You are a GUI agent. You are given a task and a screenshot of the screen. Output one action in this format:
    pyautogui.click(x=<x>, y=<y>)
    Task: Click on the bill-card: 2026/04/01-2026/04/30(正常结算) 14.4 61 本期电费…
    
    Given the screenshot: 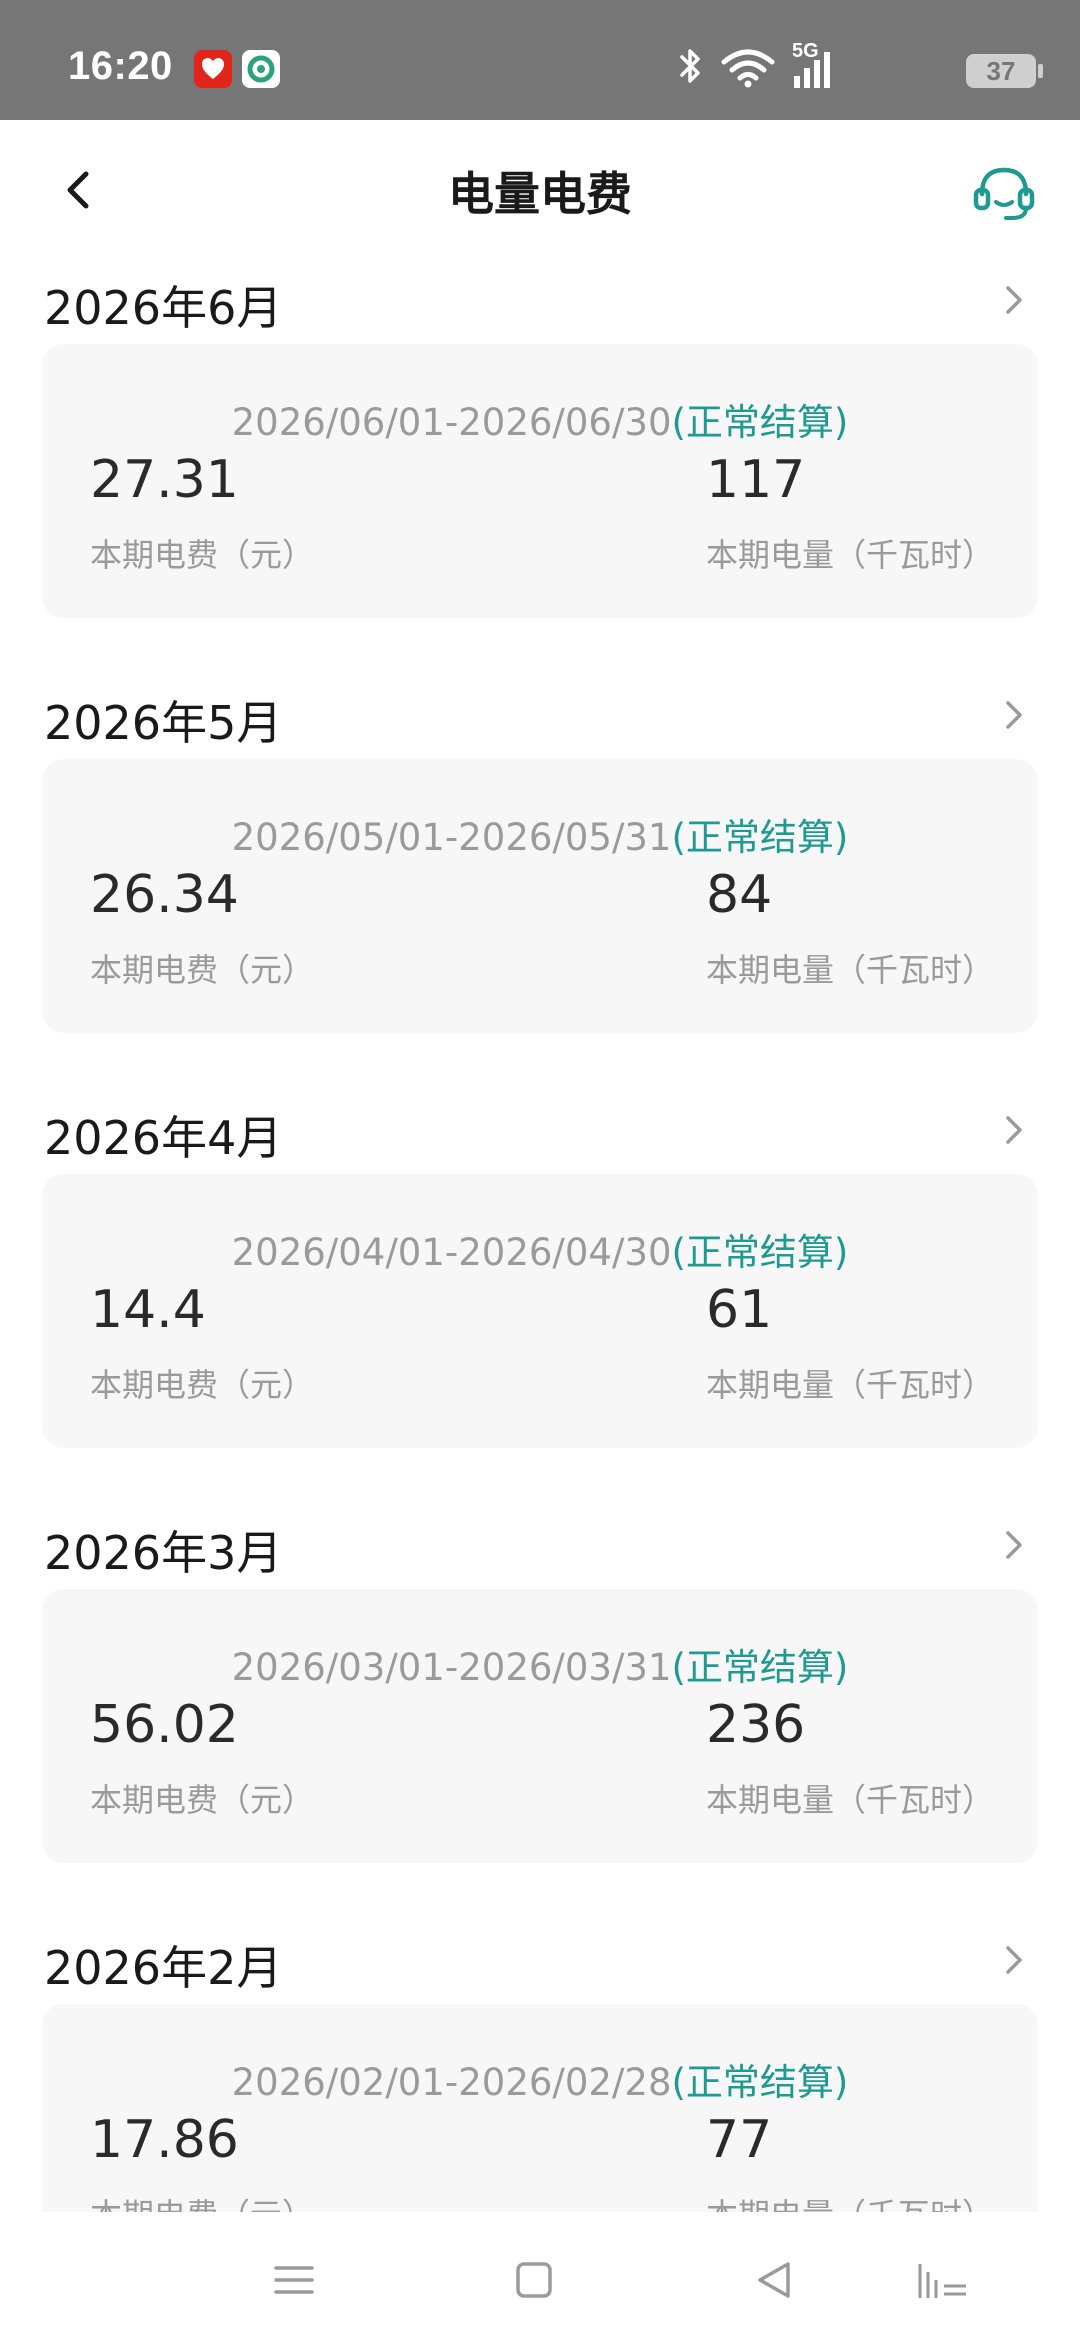 What is the action you would take?
    pyautogui.click(x=540, y=1311)
    